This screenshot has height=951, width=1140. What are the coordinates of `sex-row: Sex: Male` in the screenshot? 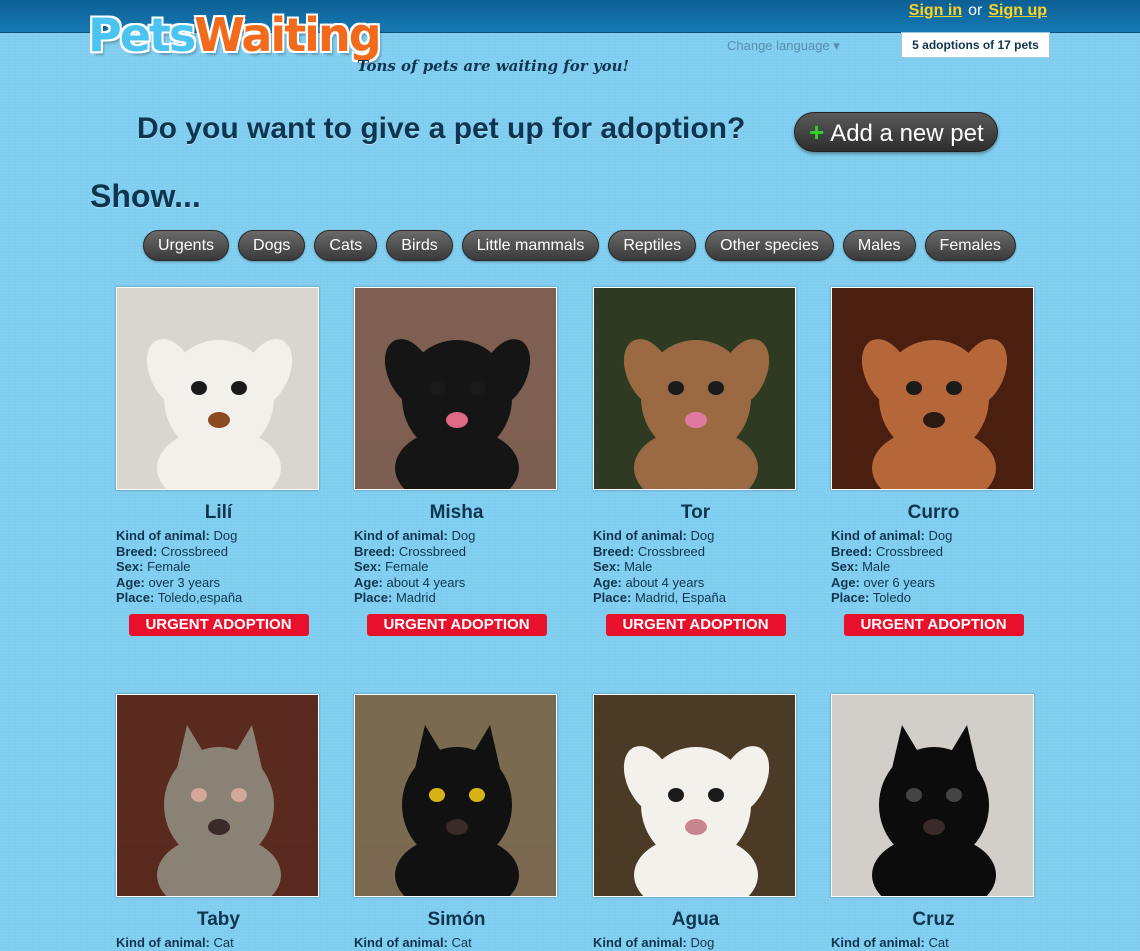 It's located at (933, 567).